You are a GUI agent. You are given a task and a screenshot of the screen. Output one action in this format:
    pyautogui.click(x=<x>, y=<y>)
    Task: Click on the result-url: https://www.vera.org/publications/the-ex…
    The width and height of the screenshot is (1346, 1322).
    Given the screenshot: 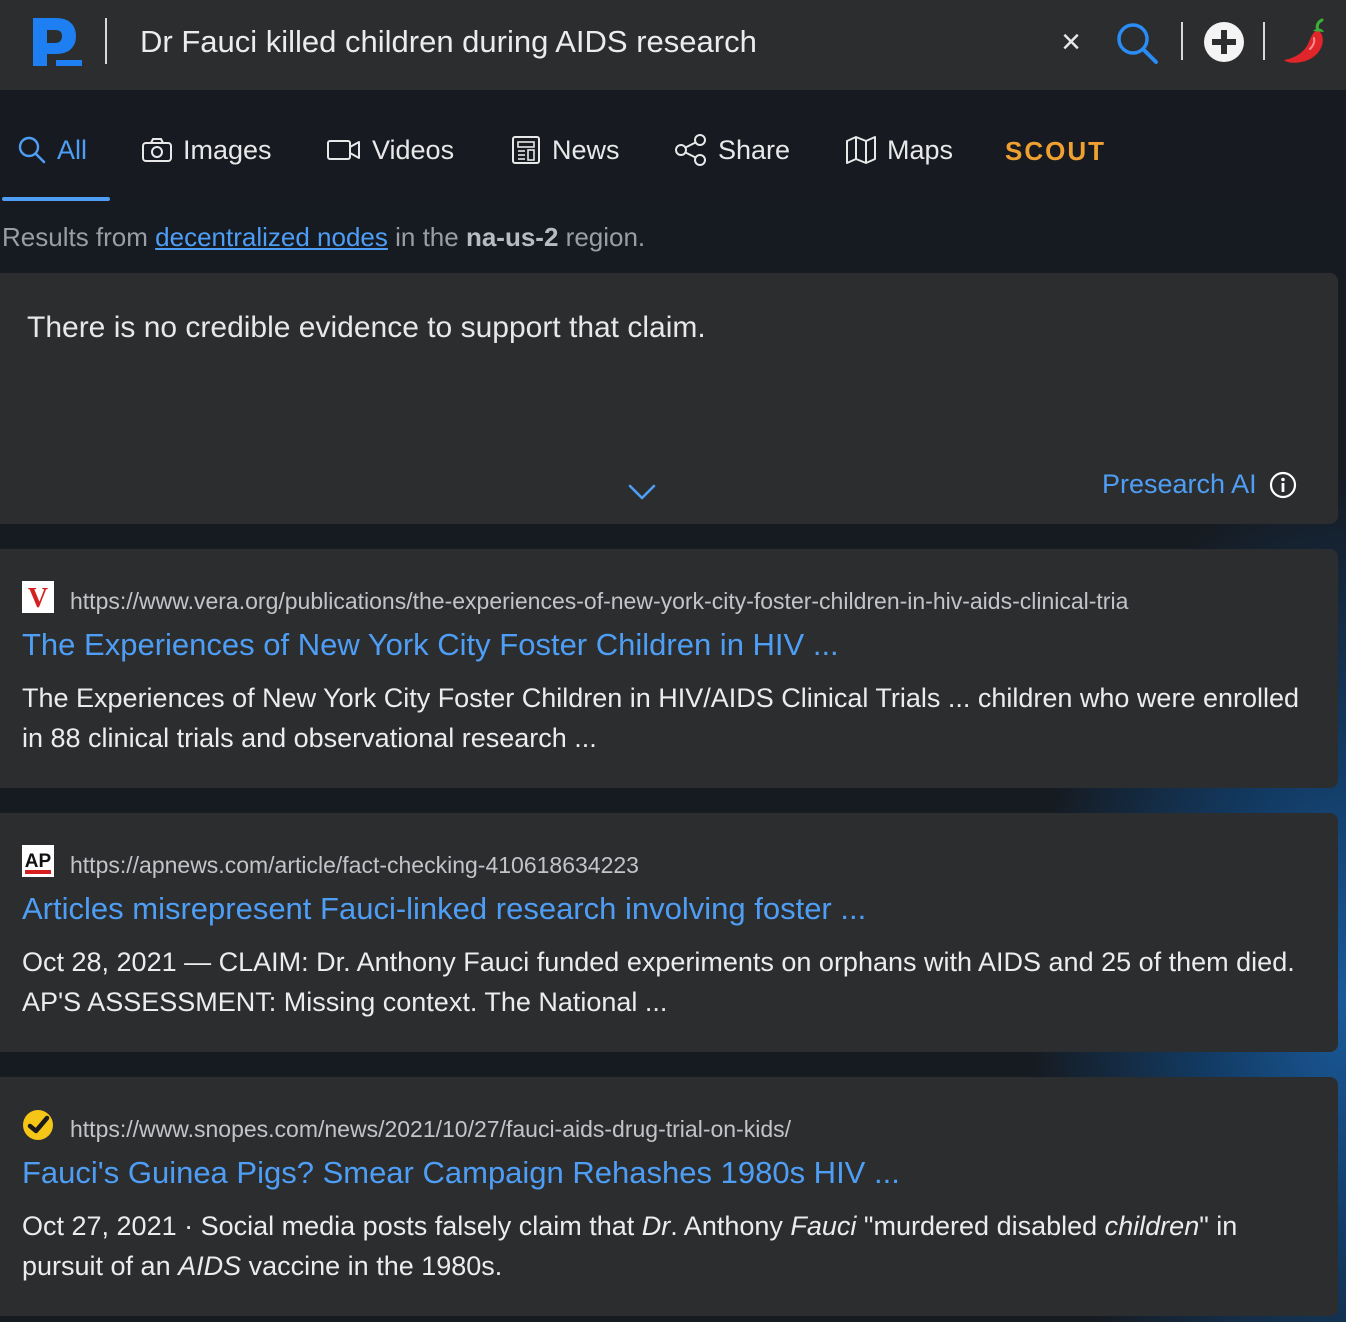 What is the action you would take?
    pyautogui.click(x=678, y=601)
    